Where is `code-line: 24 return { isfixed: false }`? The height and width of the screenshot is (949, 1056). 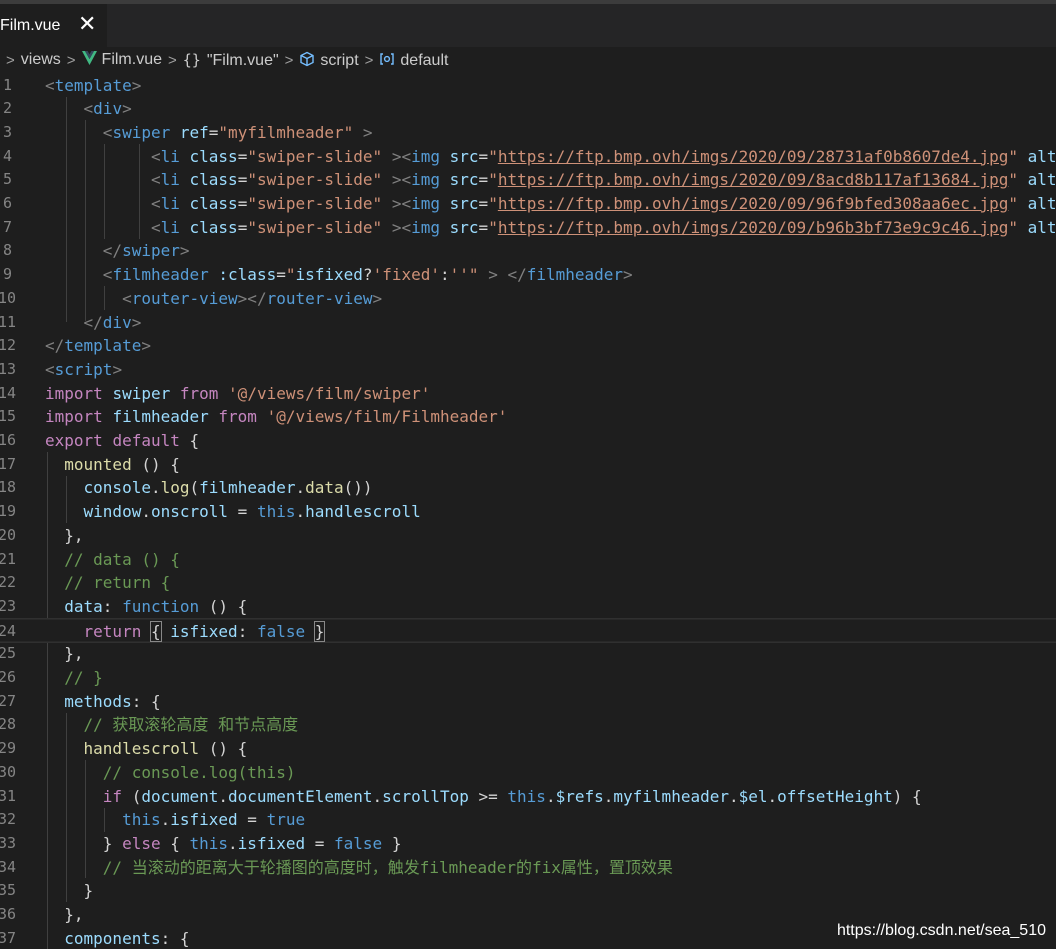 code-line: 24 return { isfixed: false } is located at coordinates (528, 630).